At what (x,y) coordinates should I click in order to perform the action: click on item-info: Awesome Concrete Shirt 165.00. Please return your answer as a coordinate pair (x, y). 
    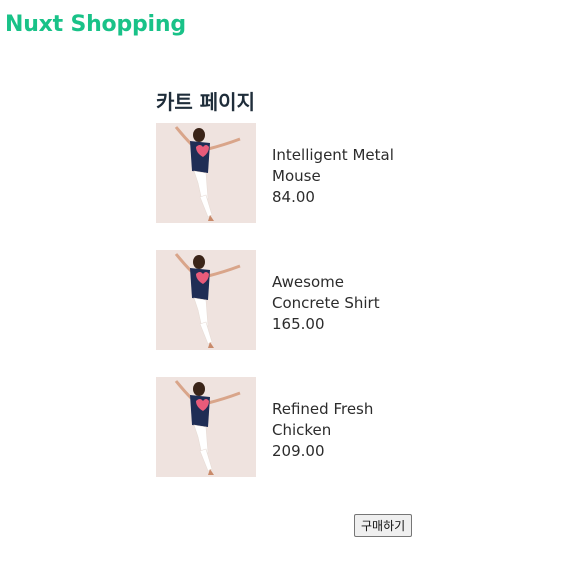
    Looking at the image, I should click on (337, 300).